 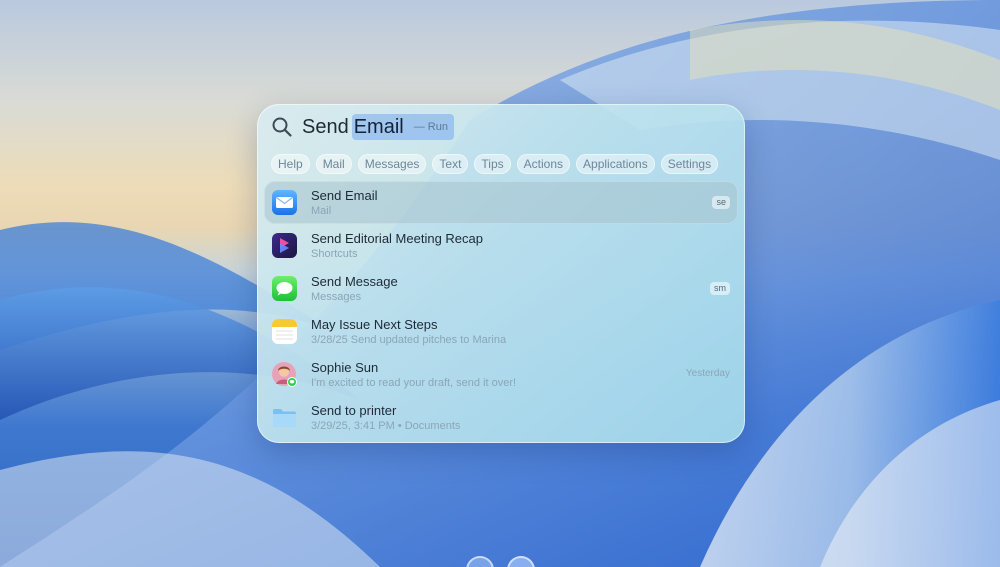 What do you see at coordinates (501, 202) in the screenshot?
I see `result-send-email: Send Email Mail se` at bounding box center [501, 202].